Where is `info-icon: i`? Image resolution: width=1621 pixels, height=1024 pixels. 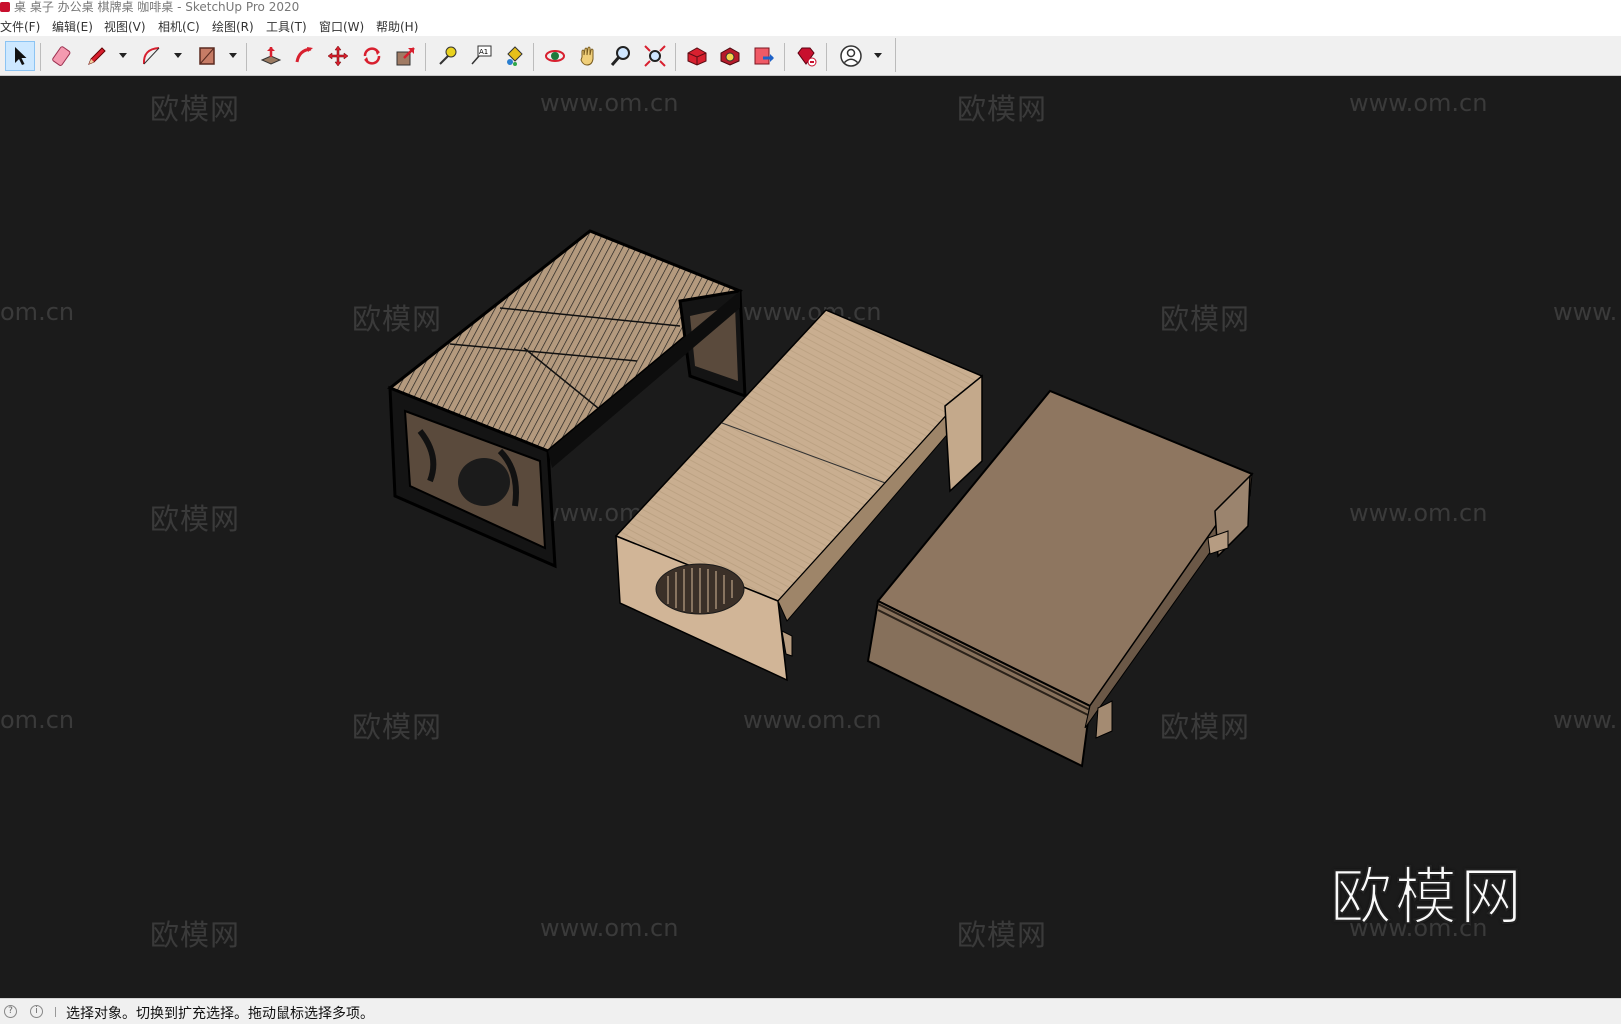
info-icon: i is located at coordinates (36, 1011).